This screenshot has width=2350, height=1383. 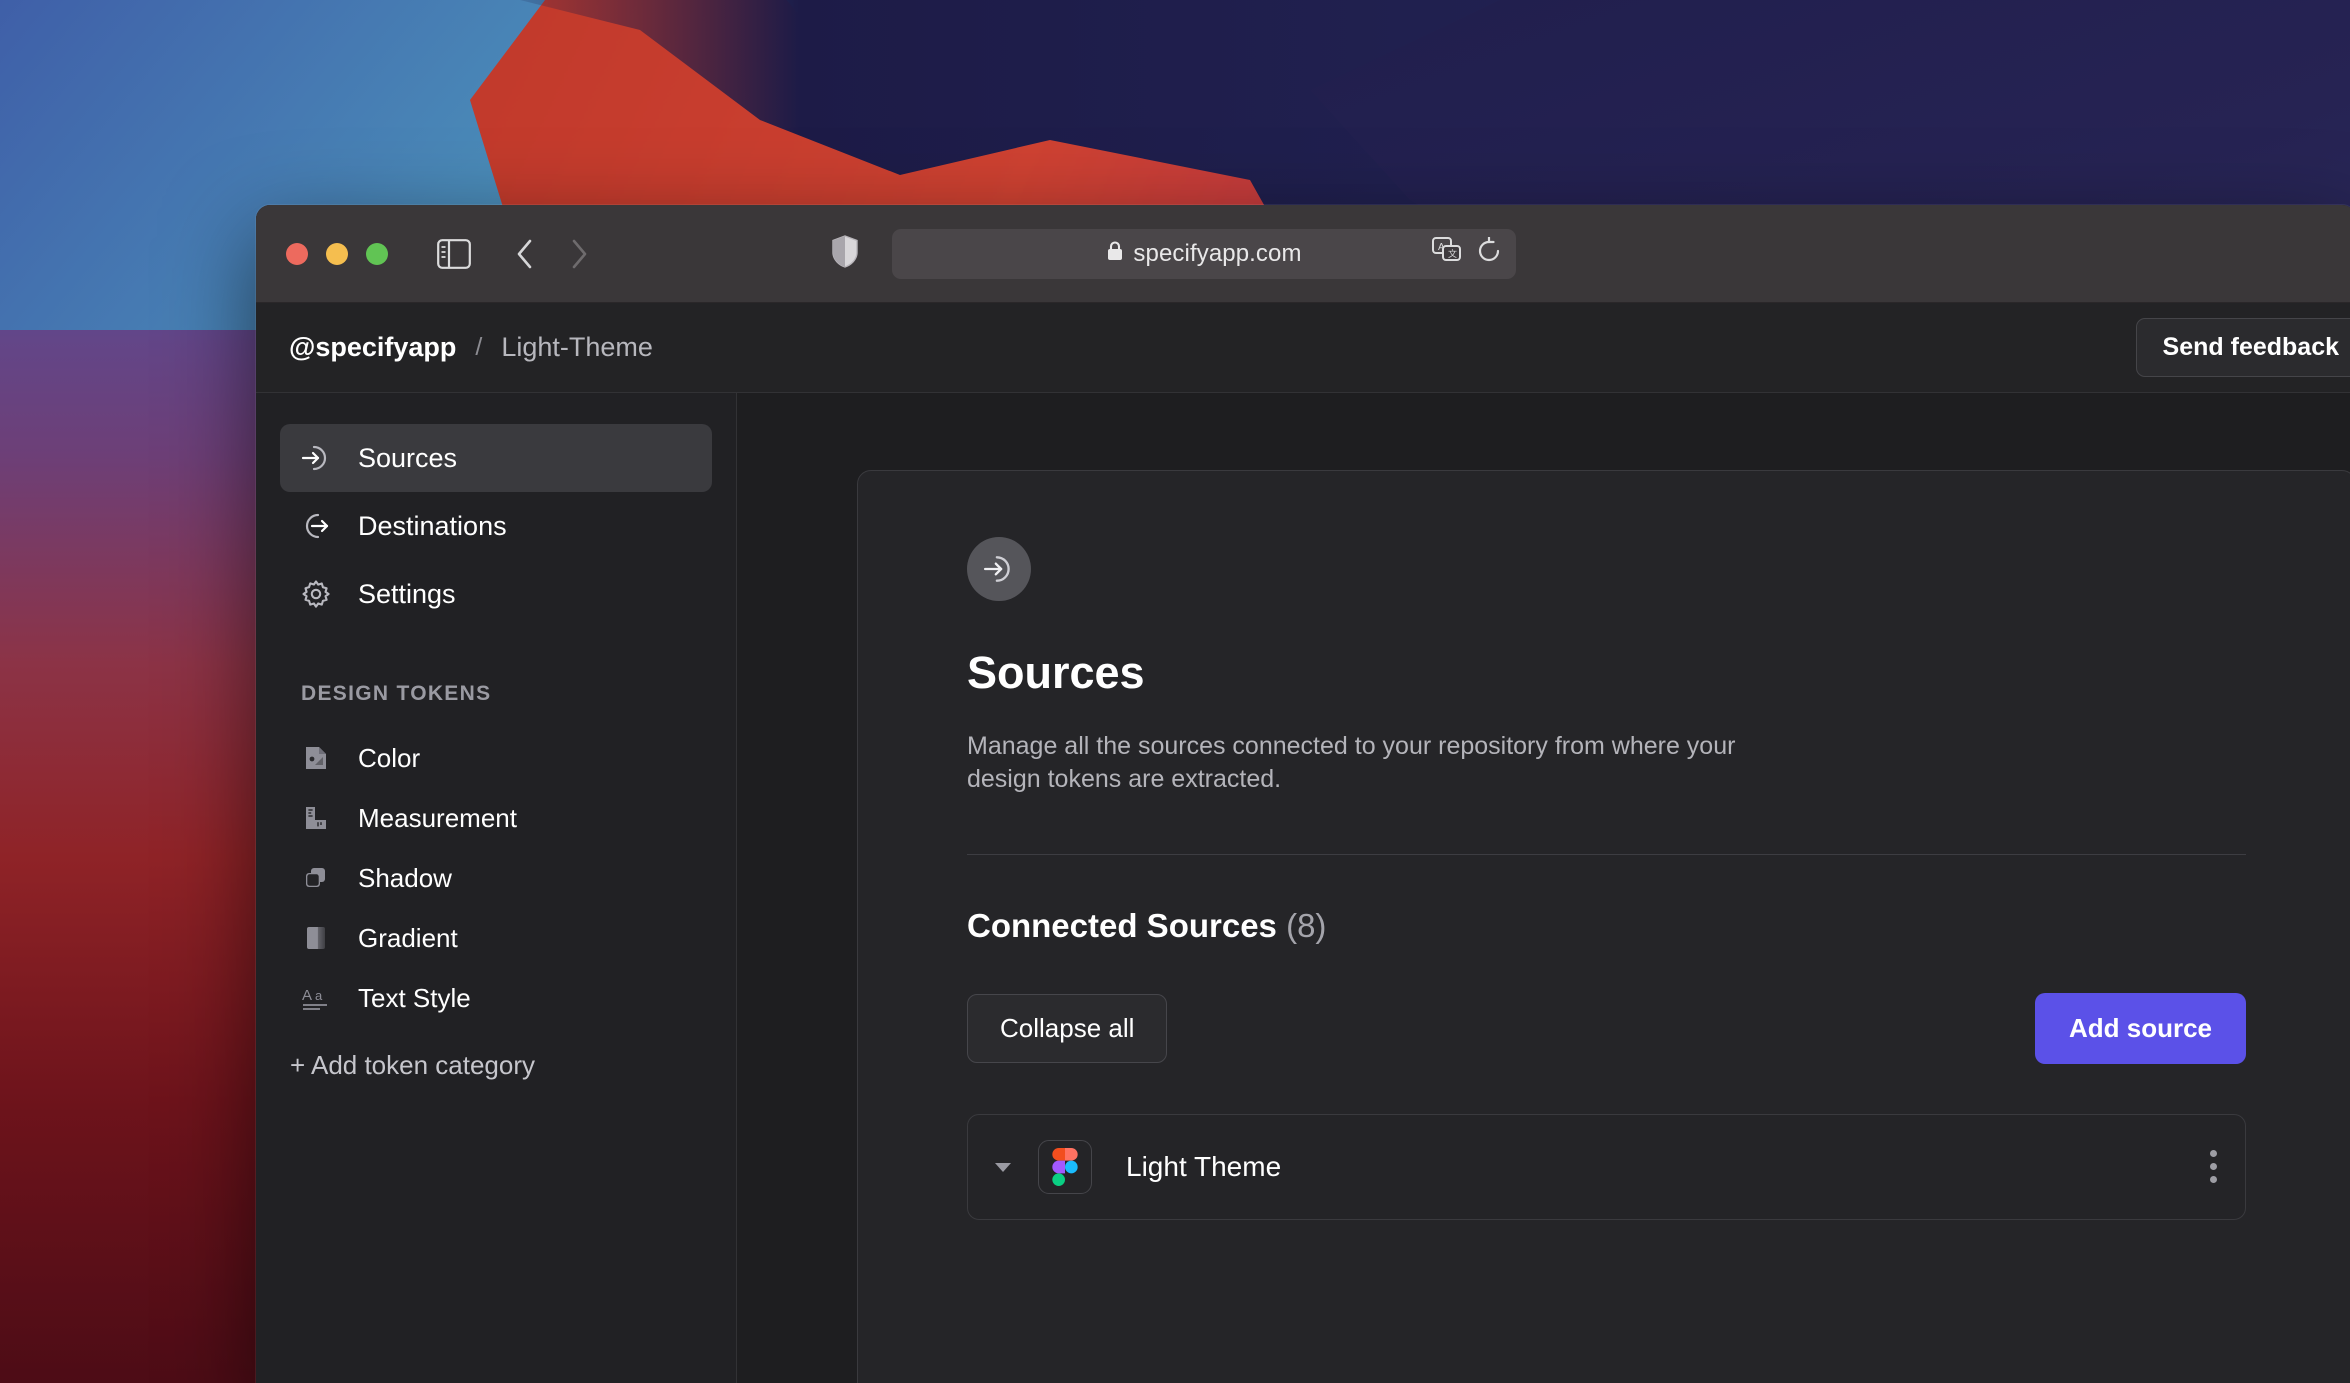 I want to click on browser-toolbar: specifyapp.com A 文, so click(x=1303, y=254).